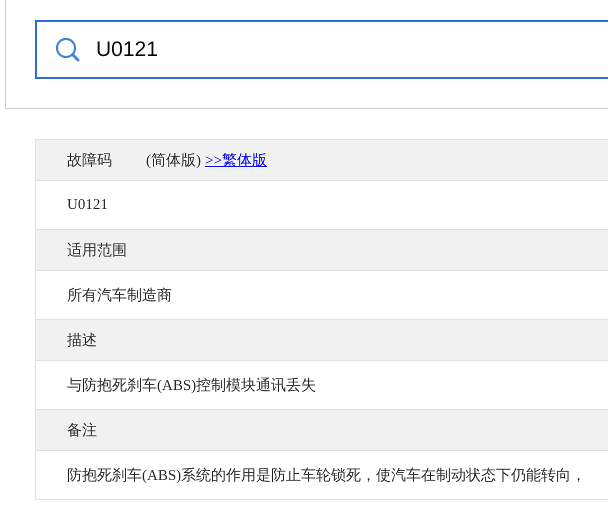 The width and height of the screenshot is (608, 506). I want to click on traditional-version-link: >>繁体版, so click(236, 160).